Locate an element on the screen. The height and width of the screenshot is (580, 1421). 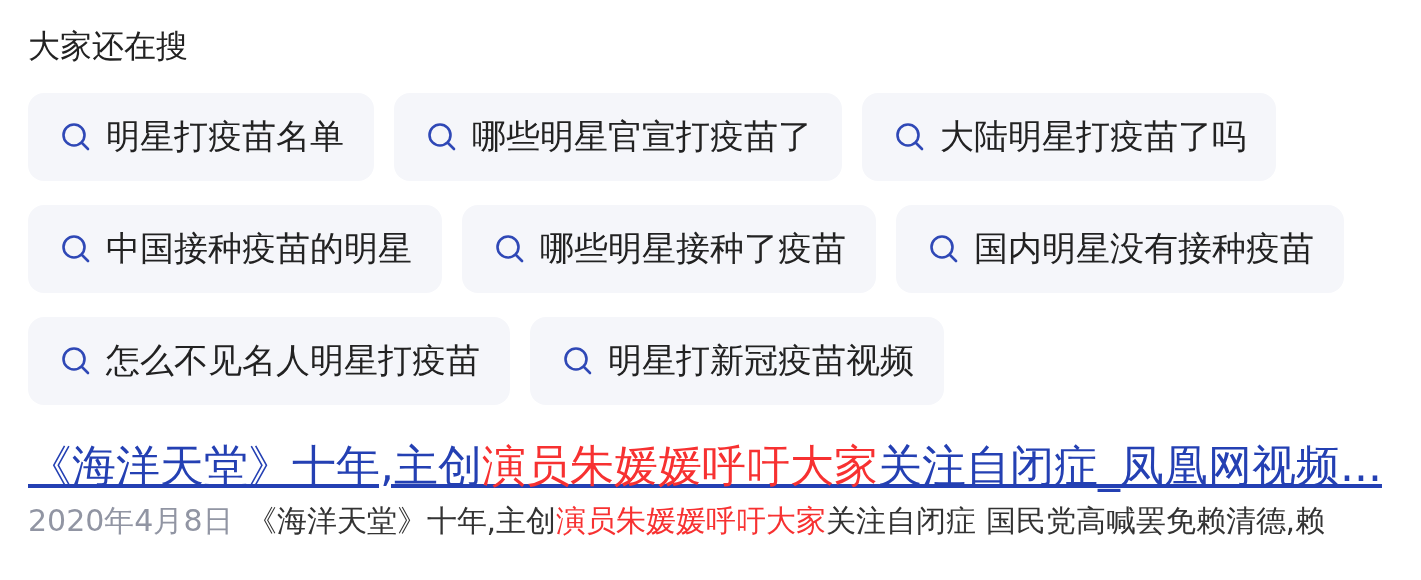
section-heading: 大家还在搜 is located at coordinates (108, 46).